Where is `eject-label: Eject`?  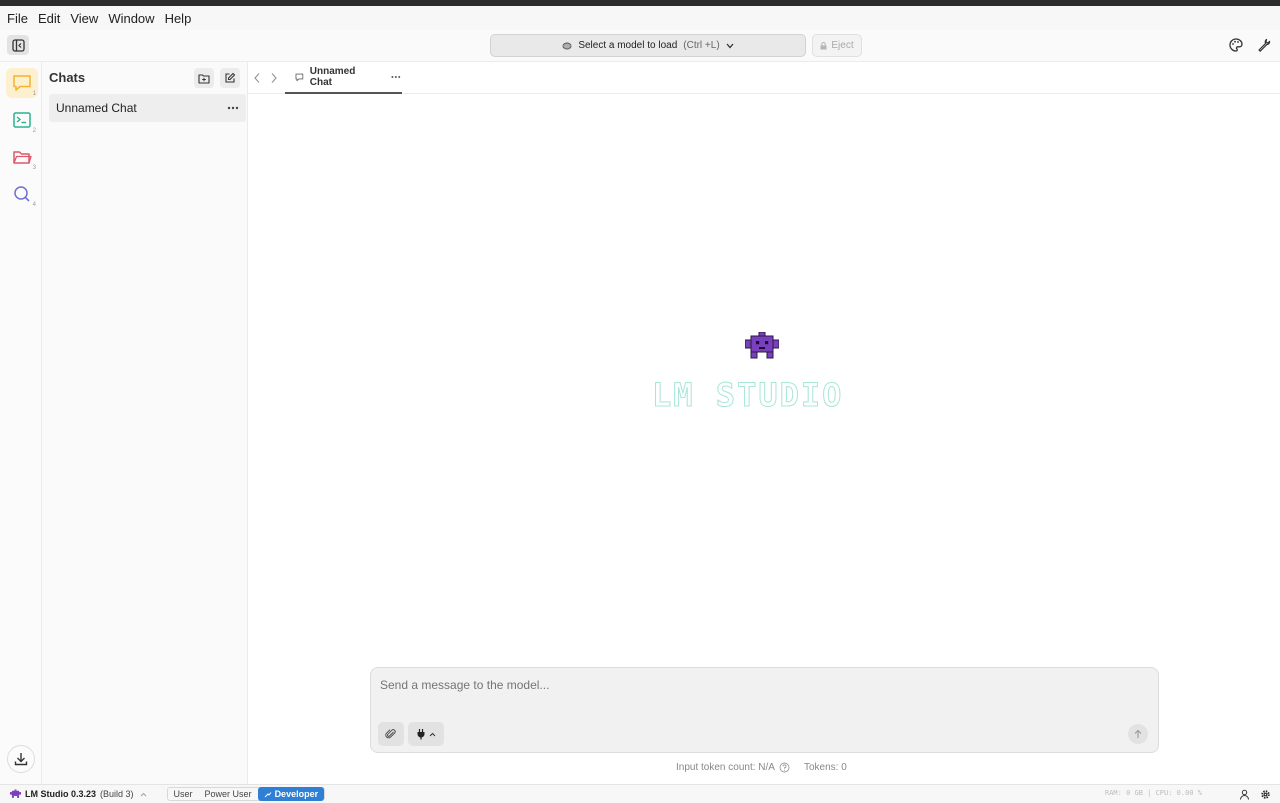 eject-label: Eject is located at coordinates (842, 45).